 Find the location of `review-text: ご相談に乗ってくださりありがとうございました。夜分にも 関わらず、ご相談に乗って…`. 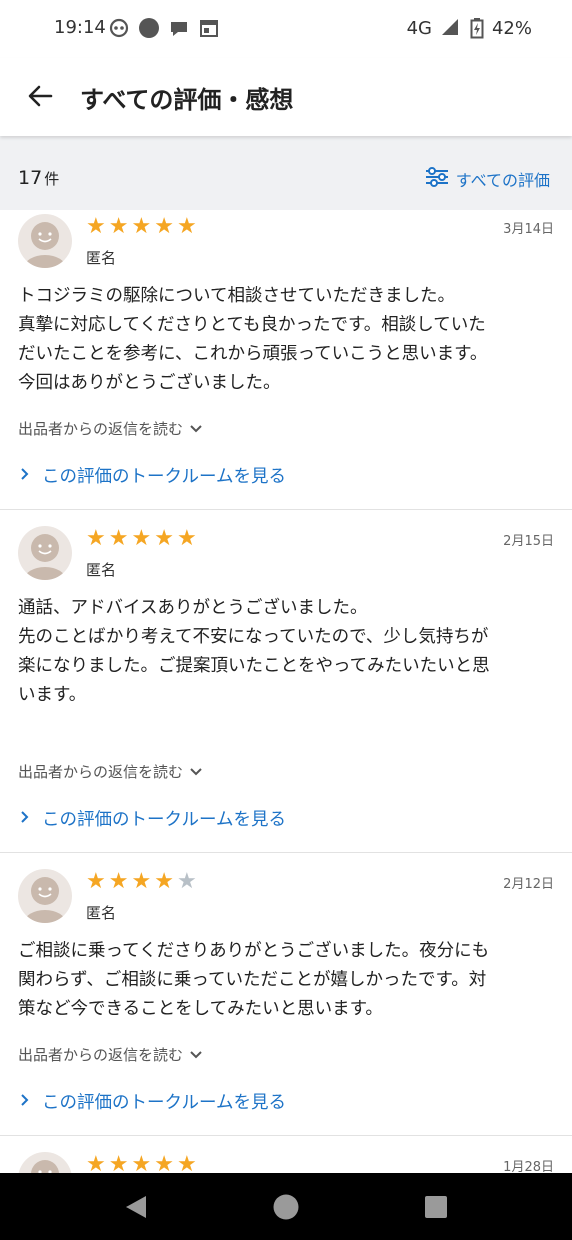

review-text: ご相談に乗ってくださりありがとうございました。夜分にも 関わらず、ご相談に乗って… is located at coordinates (254, 980).